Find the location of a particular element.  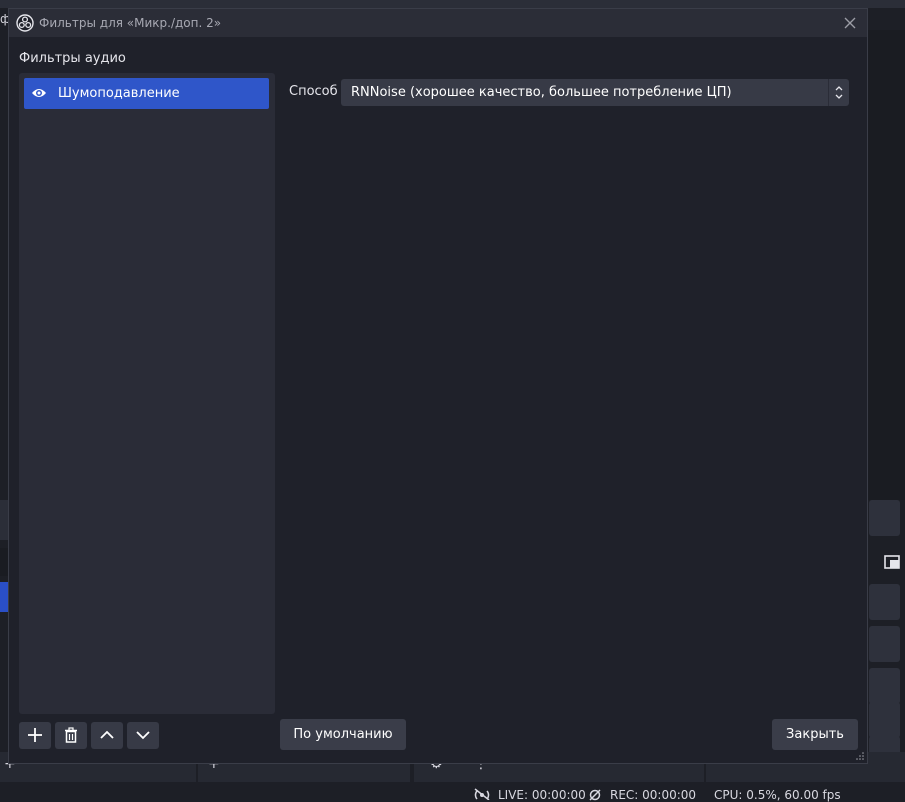

chevron-down-icon is located at coordinates (143, 735).